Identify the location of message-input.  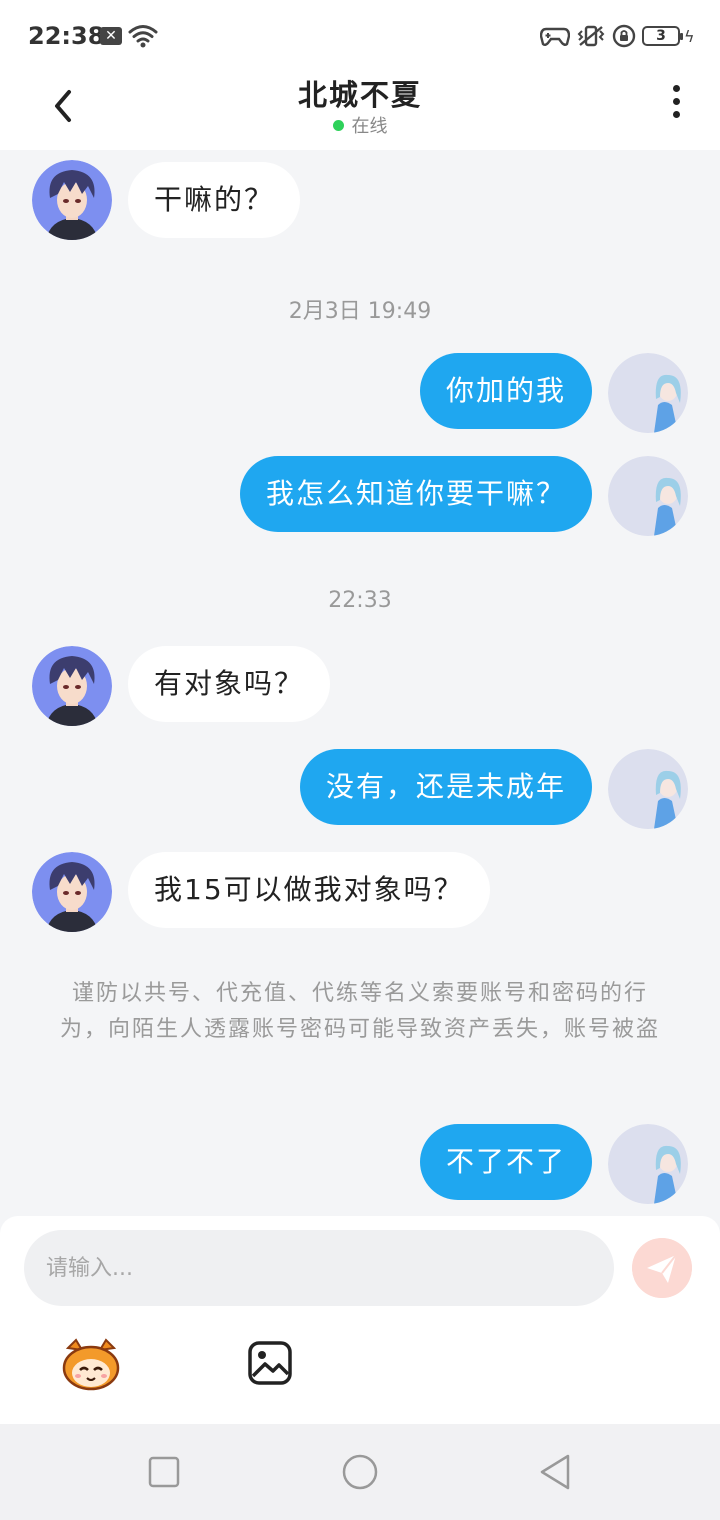
(319, 1268).